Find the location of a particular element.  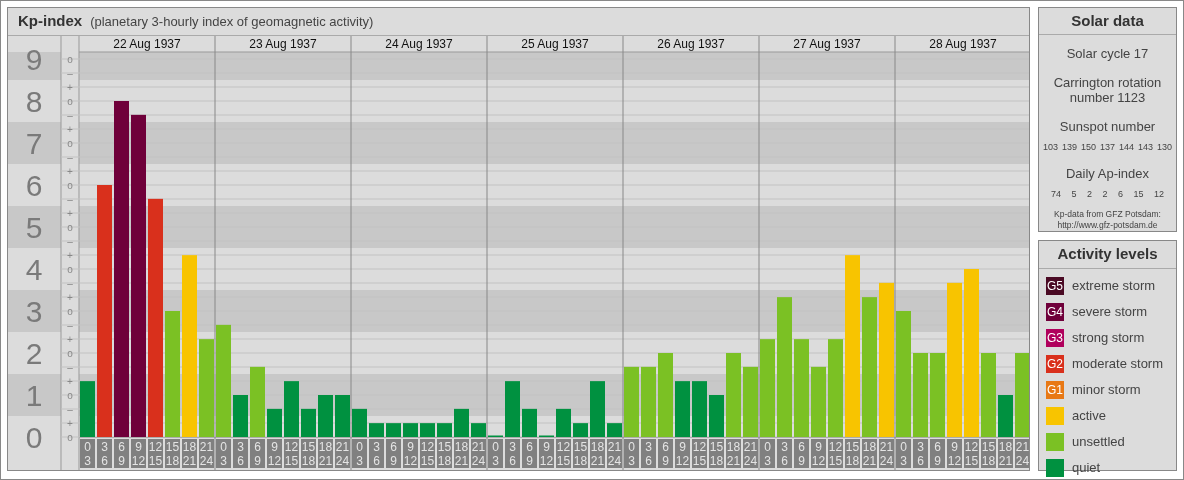

color-swatch: G5 is located at coordinates (1055, 285).